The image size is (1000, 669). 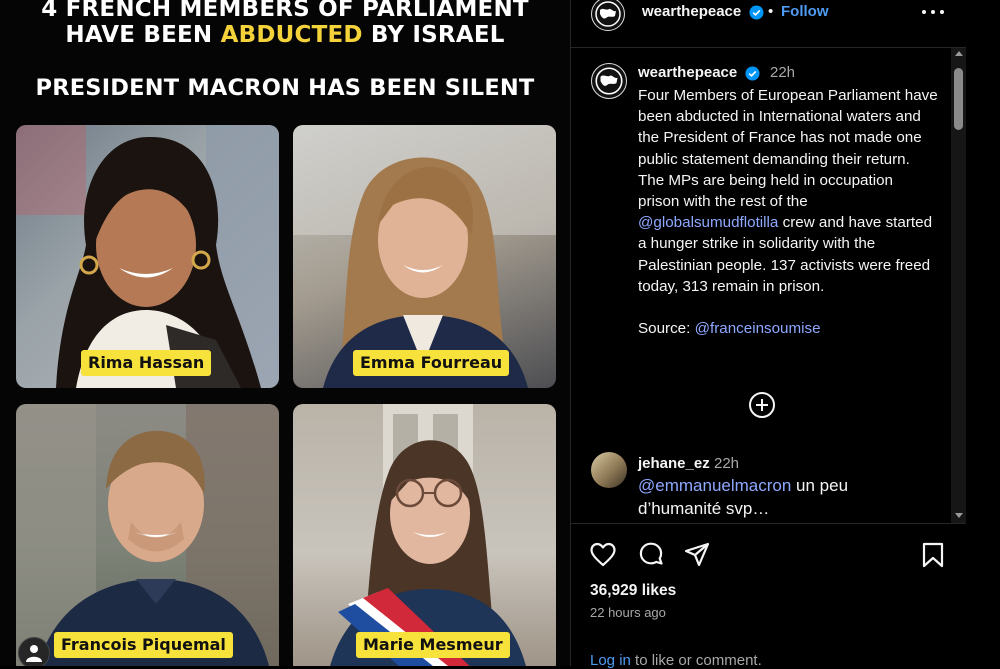 What do you see at coordinates (651, 555) in the screenshot?
I see `comment-bubble-icon` at bounding box center [651, 555].